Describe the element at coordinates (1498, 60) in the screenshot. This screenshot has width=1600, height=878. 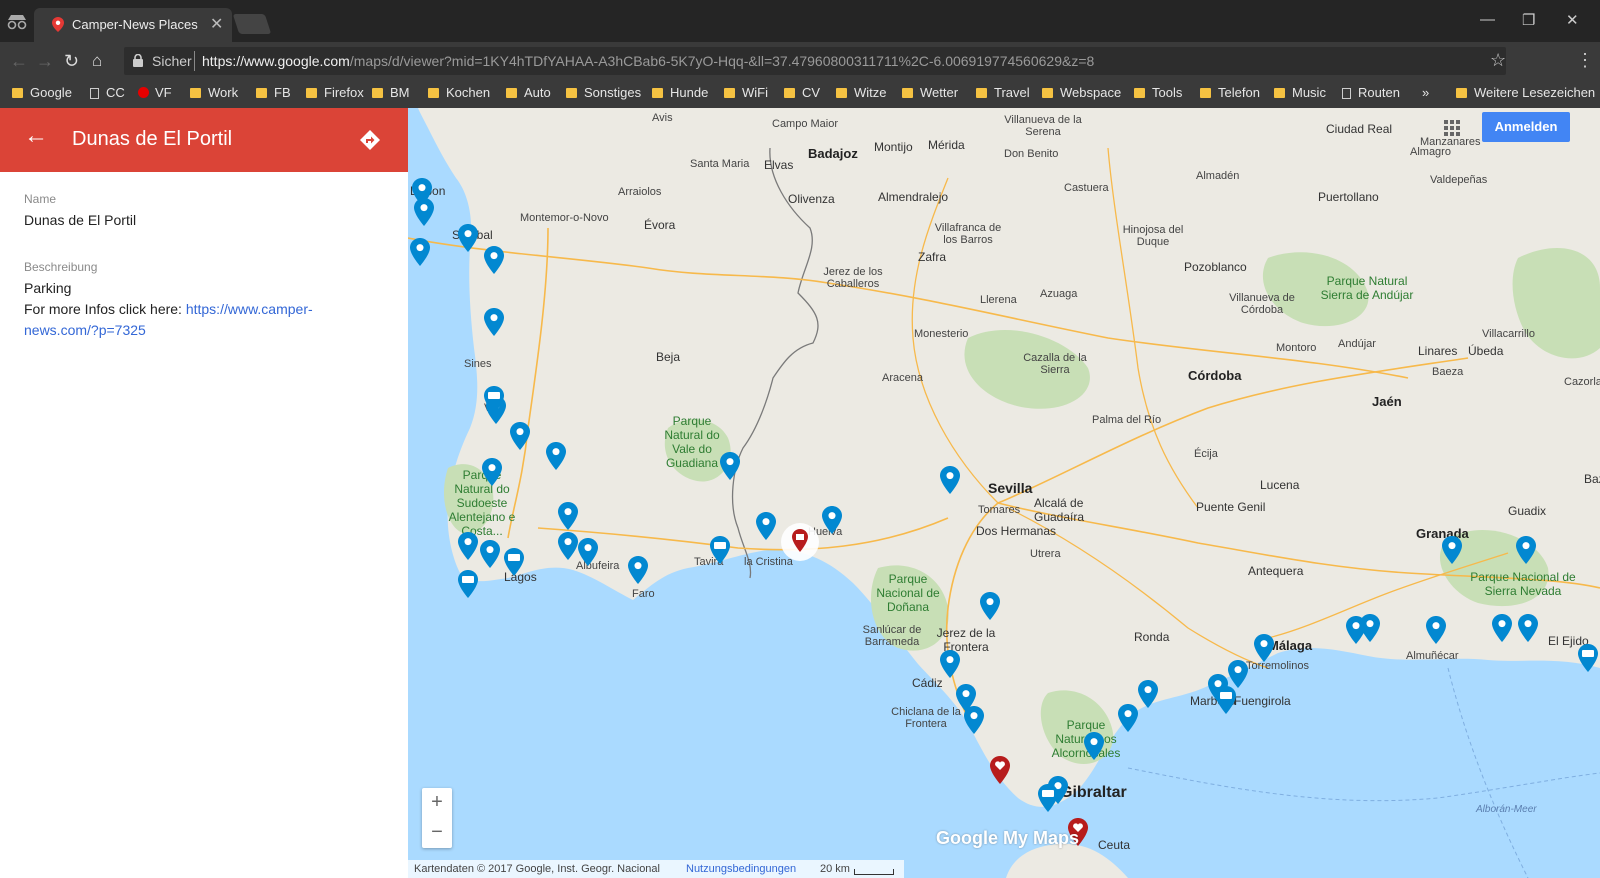
I see `bookmark-star-icon: ☆` at that location.